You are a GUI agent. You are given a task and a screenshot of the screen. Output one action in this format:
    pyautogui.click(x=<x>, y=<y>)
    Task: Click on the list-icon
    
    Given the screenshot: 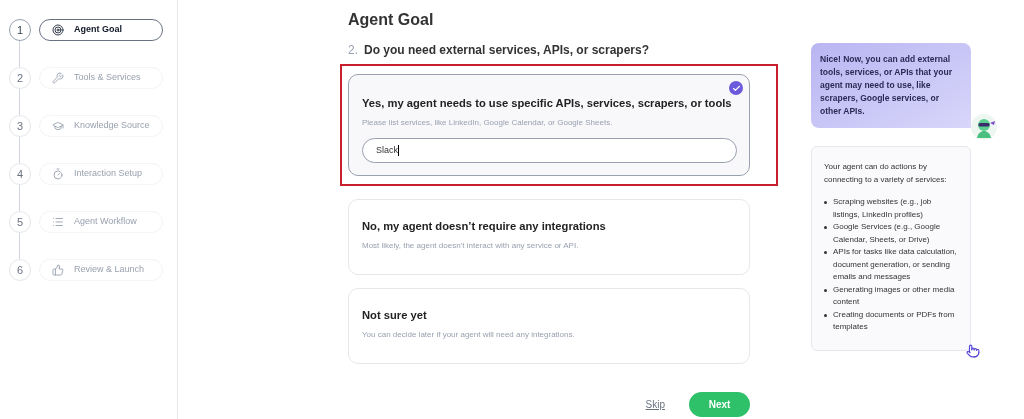 What is the action you would take?
    pyautogui.click(x=58, y=222)
    